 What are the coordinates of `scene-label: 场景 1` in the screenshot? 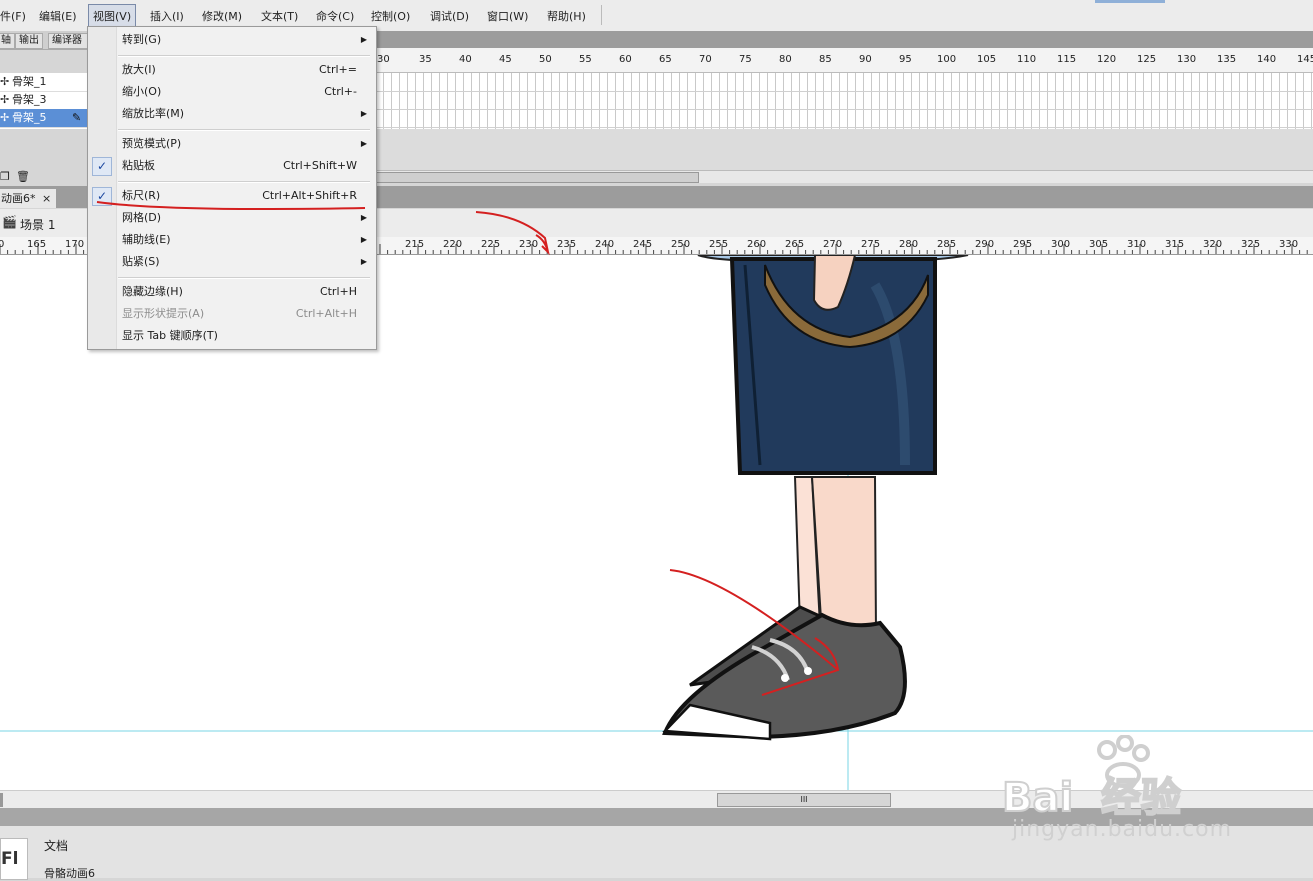 It's located at (37, 224).